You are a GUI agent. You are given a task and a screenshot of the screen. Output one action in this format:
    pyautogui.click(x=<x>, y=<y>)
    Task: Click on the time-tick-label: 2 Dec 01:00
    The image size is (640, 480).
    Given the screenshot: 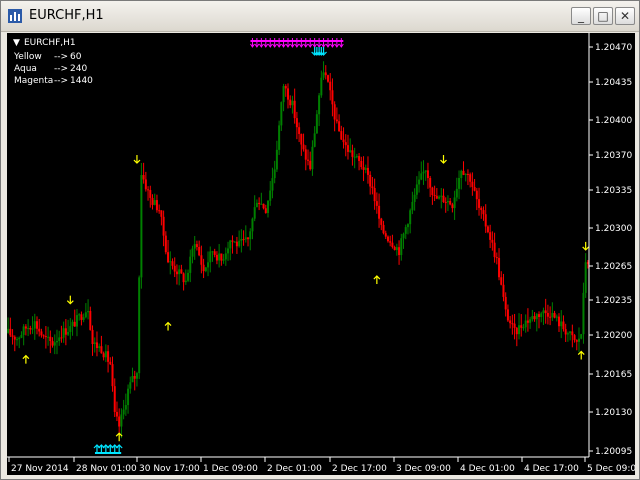 What is the action you would take?
    pyautogui.click(x=294, y=469)
    